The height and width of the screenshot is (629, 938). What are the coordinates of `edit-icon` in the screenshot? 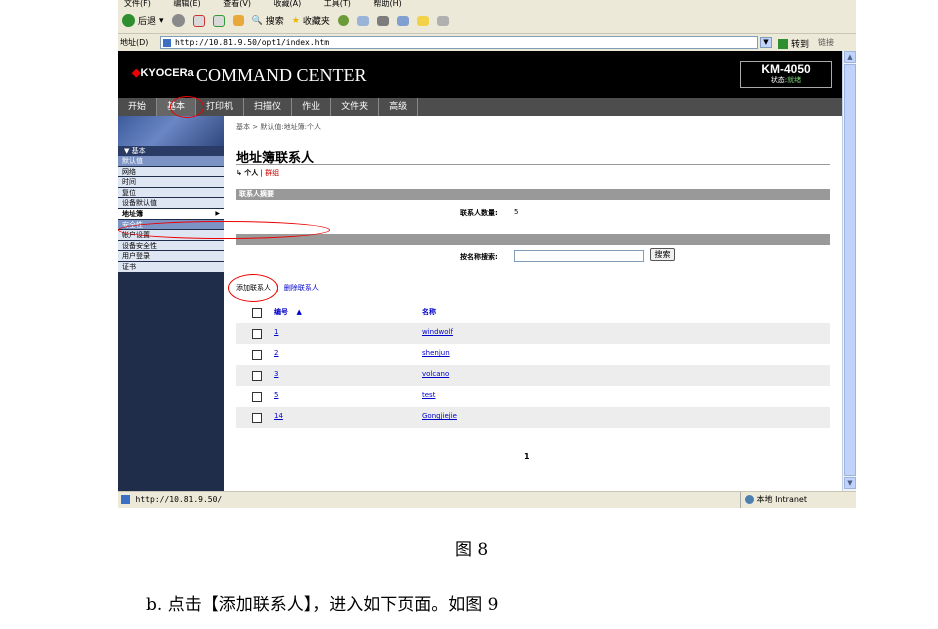 It's located at (402, 20).